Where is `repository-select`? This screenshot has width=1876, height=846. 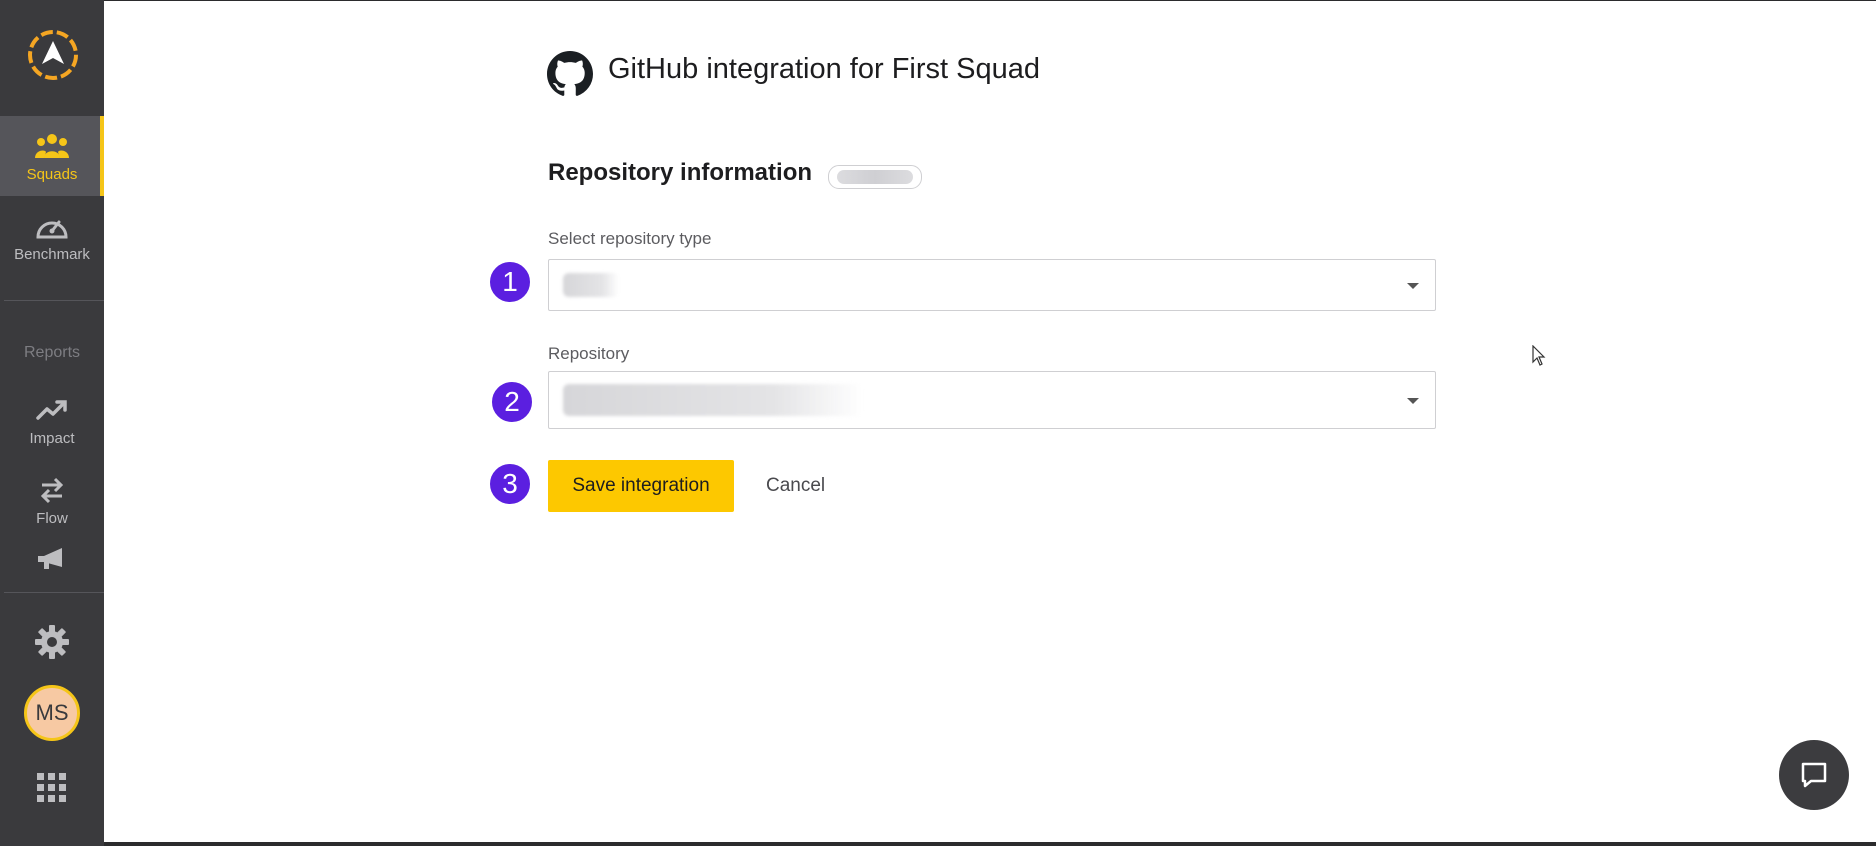
repository-select is located at coordinates (992, 400).